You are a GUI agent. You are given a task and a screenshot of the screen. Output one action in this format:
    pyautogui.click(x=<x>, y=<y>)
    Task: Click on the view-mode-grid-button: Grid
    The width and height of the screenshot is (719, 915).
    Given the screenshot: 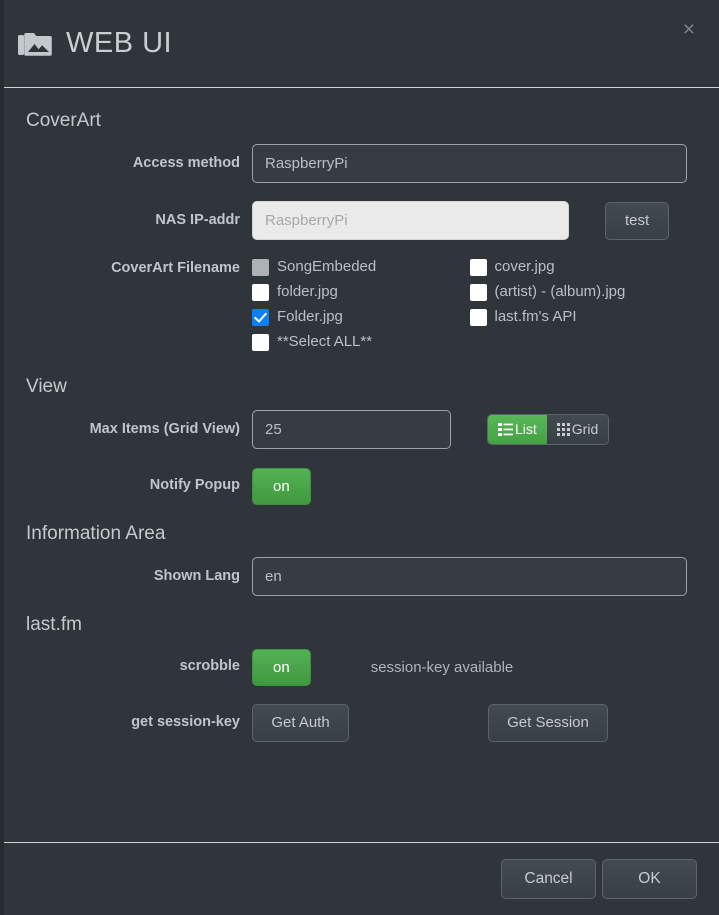 What is the action you would take?
    pyautogui.click(x=577, y=429)
    